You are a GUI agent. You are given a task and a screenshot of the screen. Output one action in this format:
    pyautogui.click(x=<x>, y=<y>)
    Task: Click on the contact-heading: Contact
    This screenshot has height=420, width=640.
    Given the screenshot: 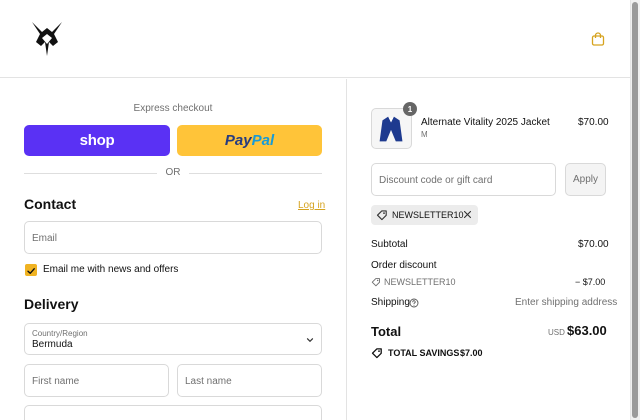 What is the action you would take?
    pyautogui.click(x=50, y=204)
    